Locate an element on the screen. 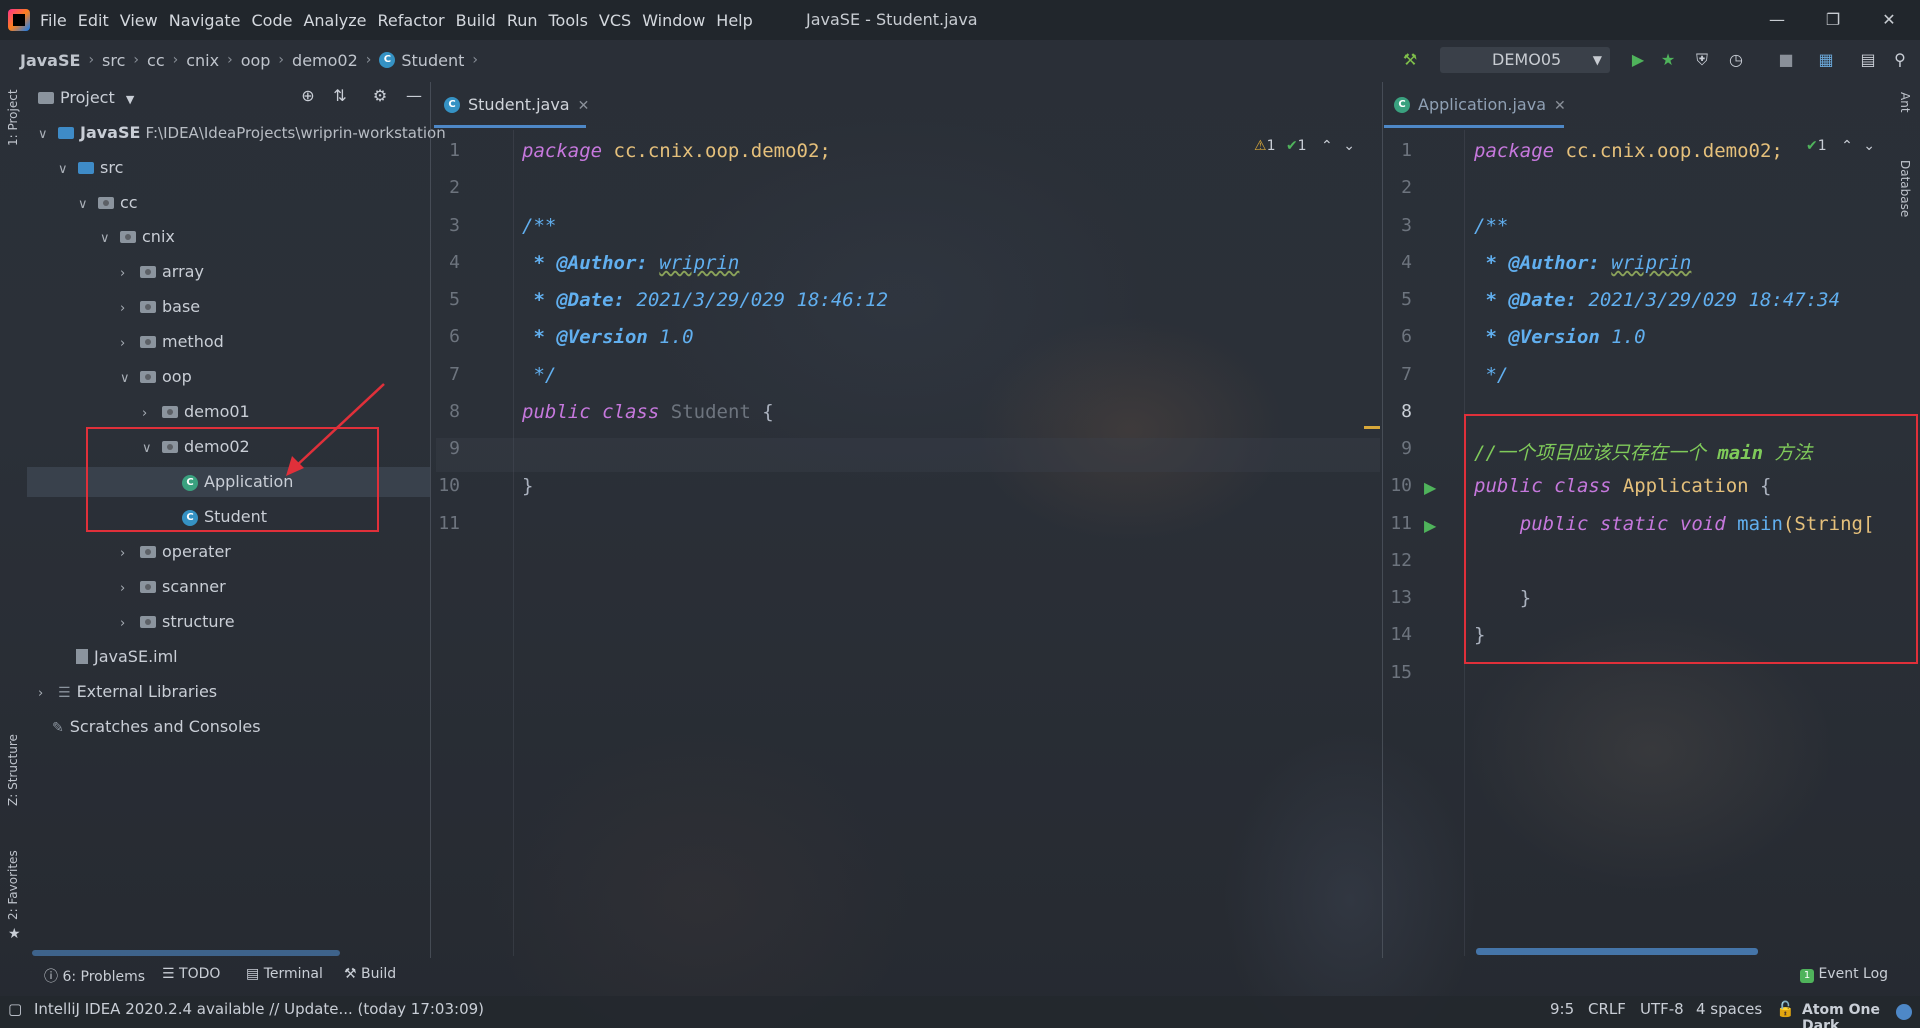 The width and height of the screenshot is (1920, 1028). tree-item-src: ∨ src is located at coordinates (90, 168).